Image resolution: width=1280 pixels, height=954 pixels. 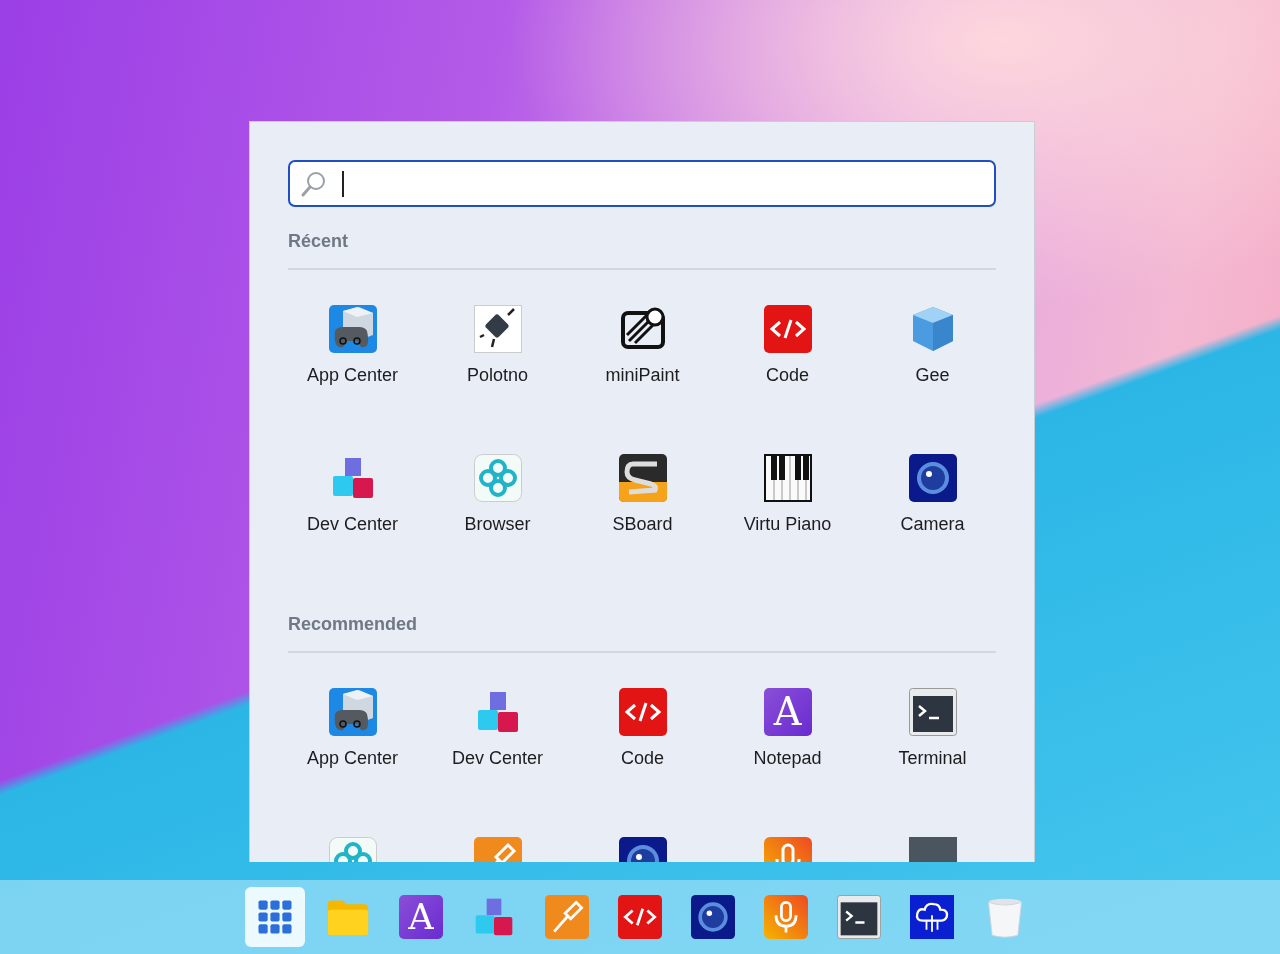 I want to click on section-heading: Recommended, so click(x=353, y=624).